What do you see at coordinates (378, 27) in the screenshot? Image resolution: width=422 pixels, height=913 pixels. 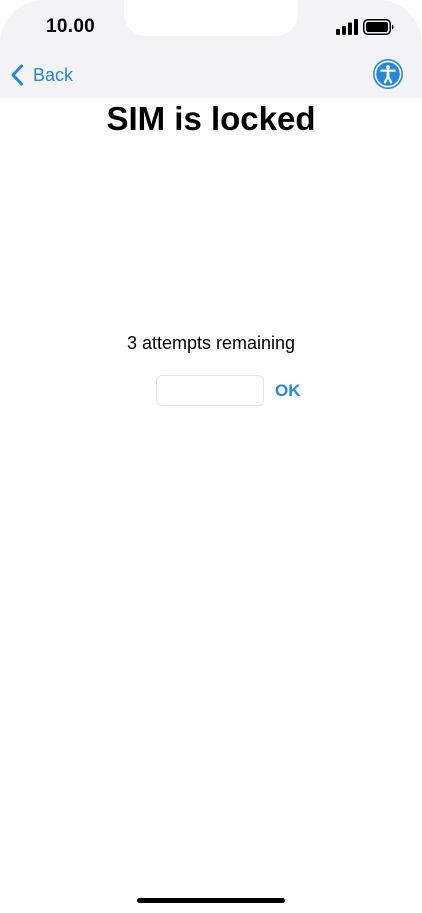 I see `battery-full-icon` at bounding box center [378, 27].